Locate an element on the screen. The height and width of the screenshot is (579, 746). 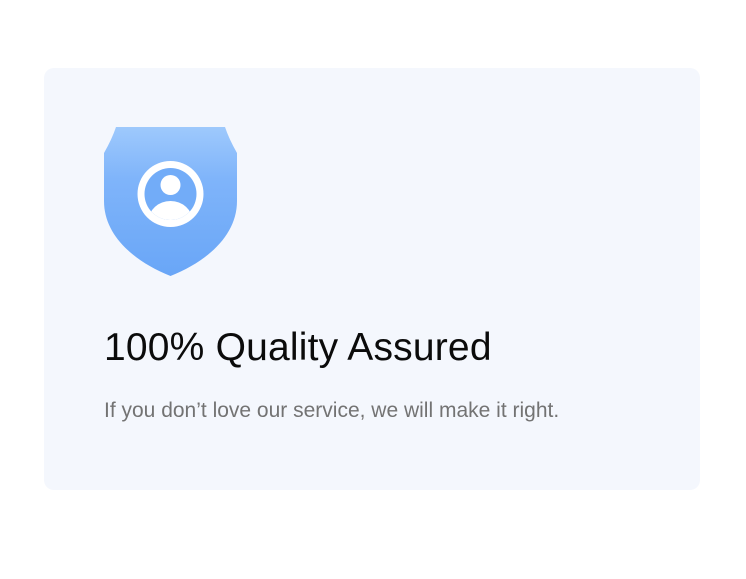
shield-user-icon is located at coordinates (170, 201).